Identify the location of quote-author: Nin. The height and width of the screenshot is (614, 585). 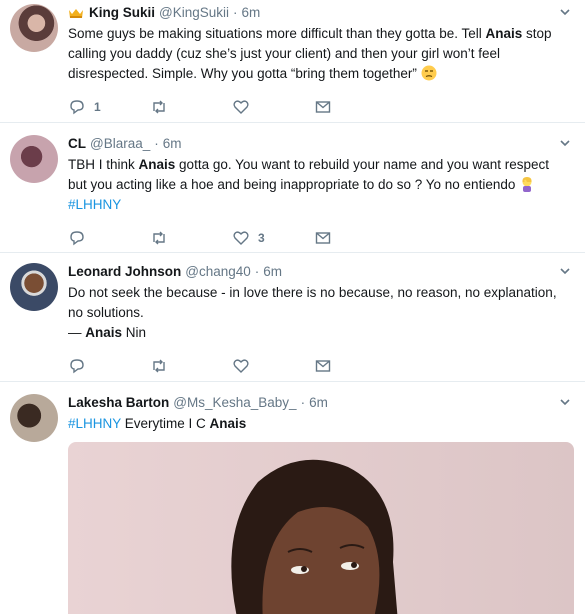
(134, 332).